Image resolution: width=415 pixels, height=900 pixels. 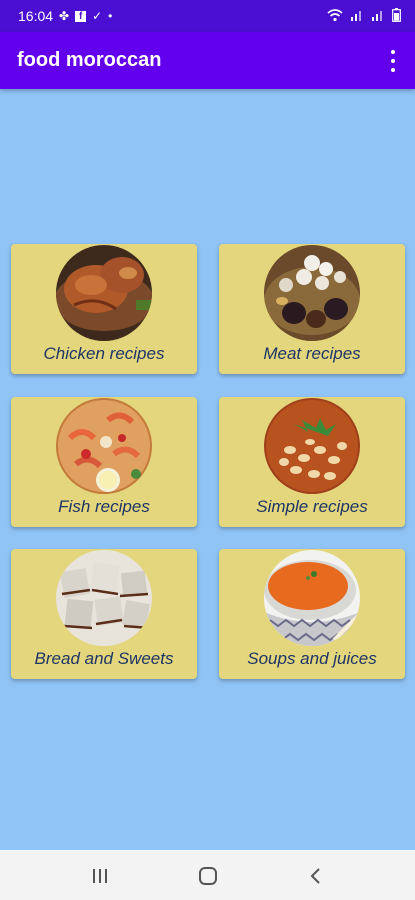 I want to click on category-card-bread: Bread and Sweets, so click(x=104, y=614).